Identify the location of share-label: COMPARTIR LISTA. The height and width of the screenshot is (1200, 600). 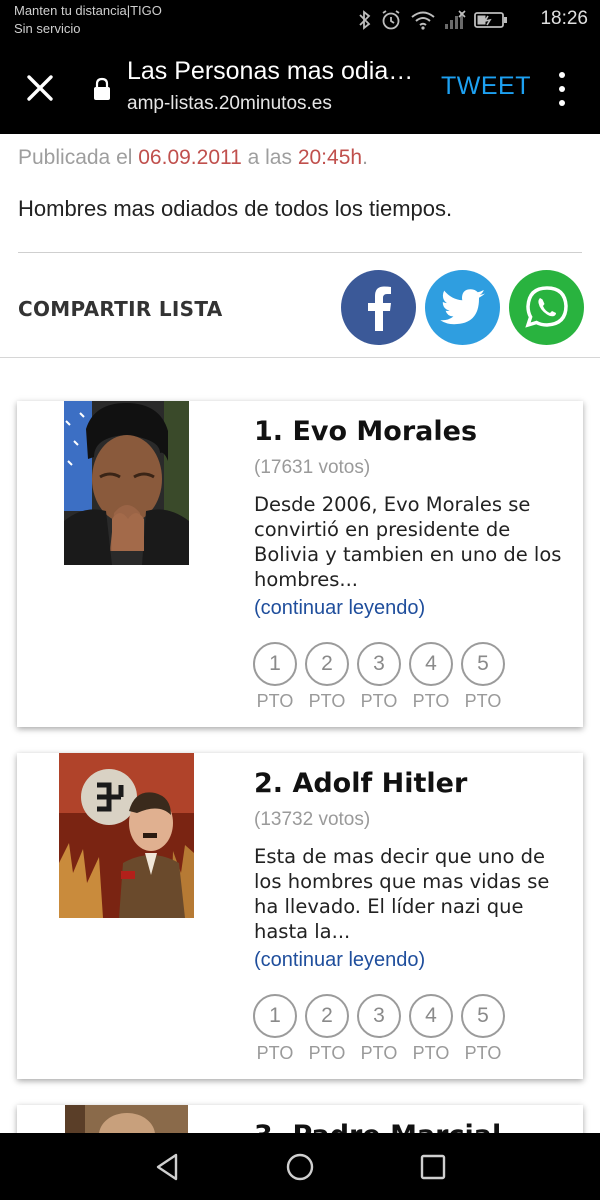
(120, 309).